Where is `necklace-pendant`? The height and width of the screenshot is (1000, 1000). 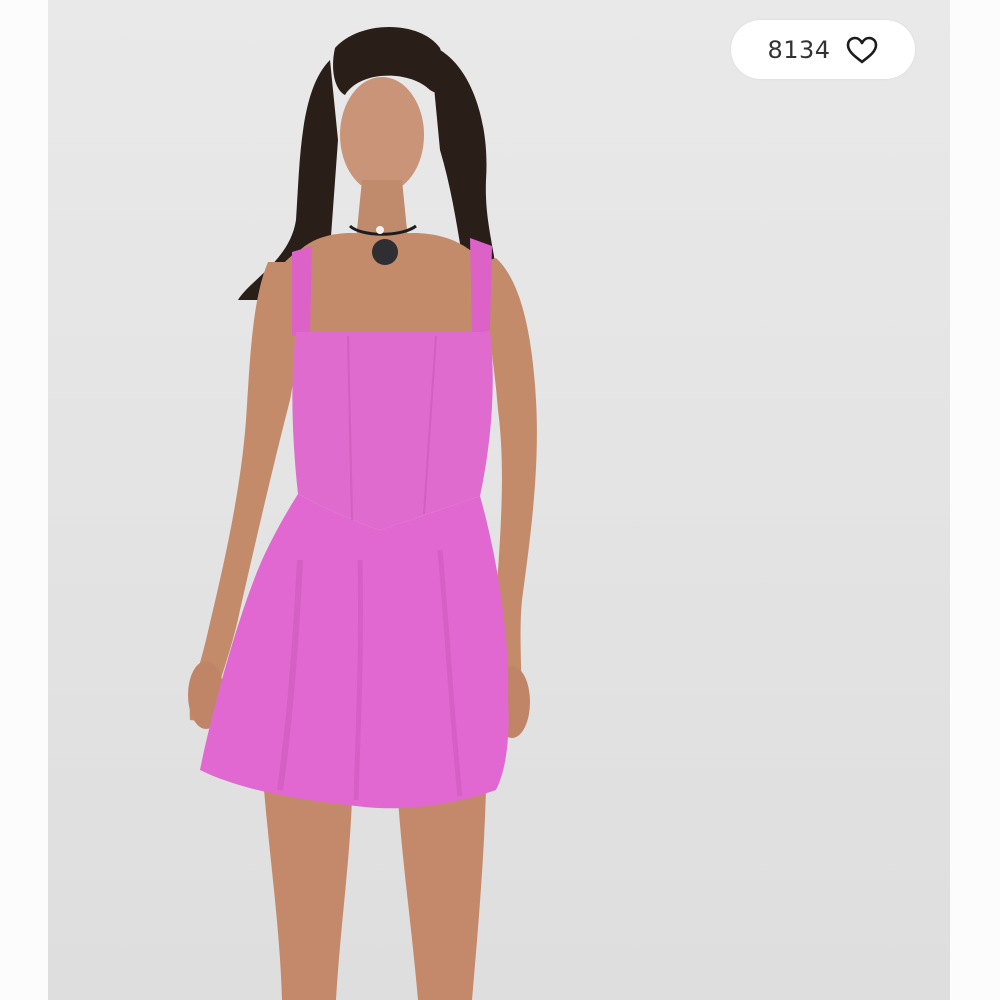 necklace-pendant is located at coordinates (385, 252).